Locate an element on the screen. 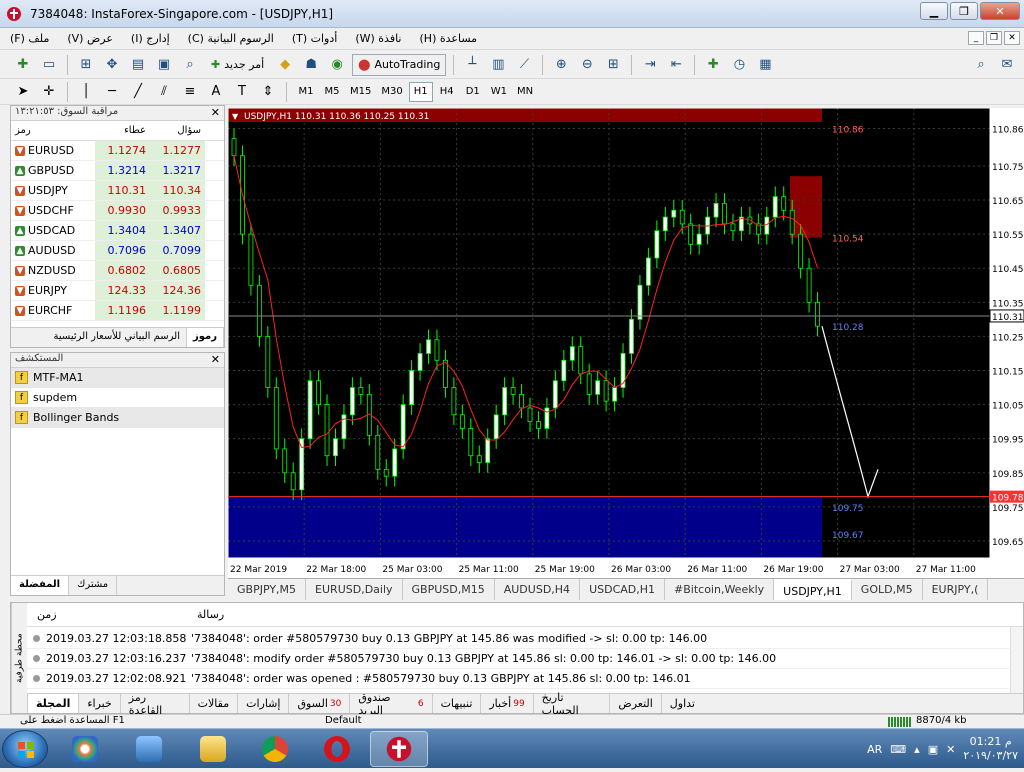 Image resolution: width=1024 pixels, height=772 pixels. text-label-icon: T is located at coordinates (242, 92).